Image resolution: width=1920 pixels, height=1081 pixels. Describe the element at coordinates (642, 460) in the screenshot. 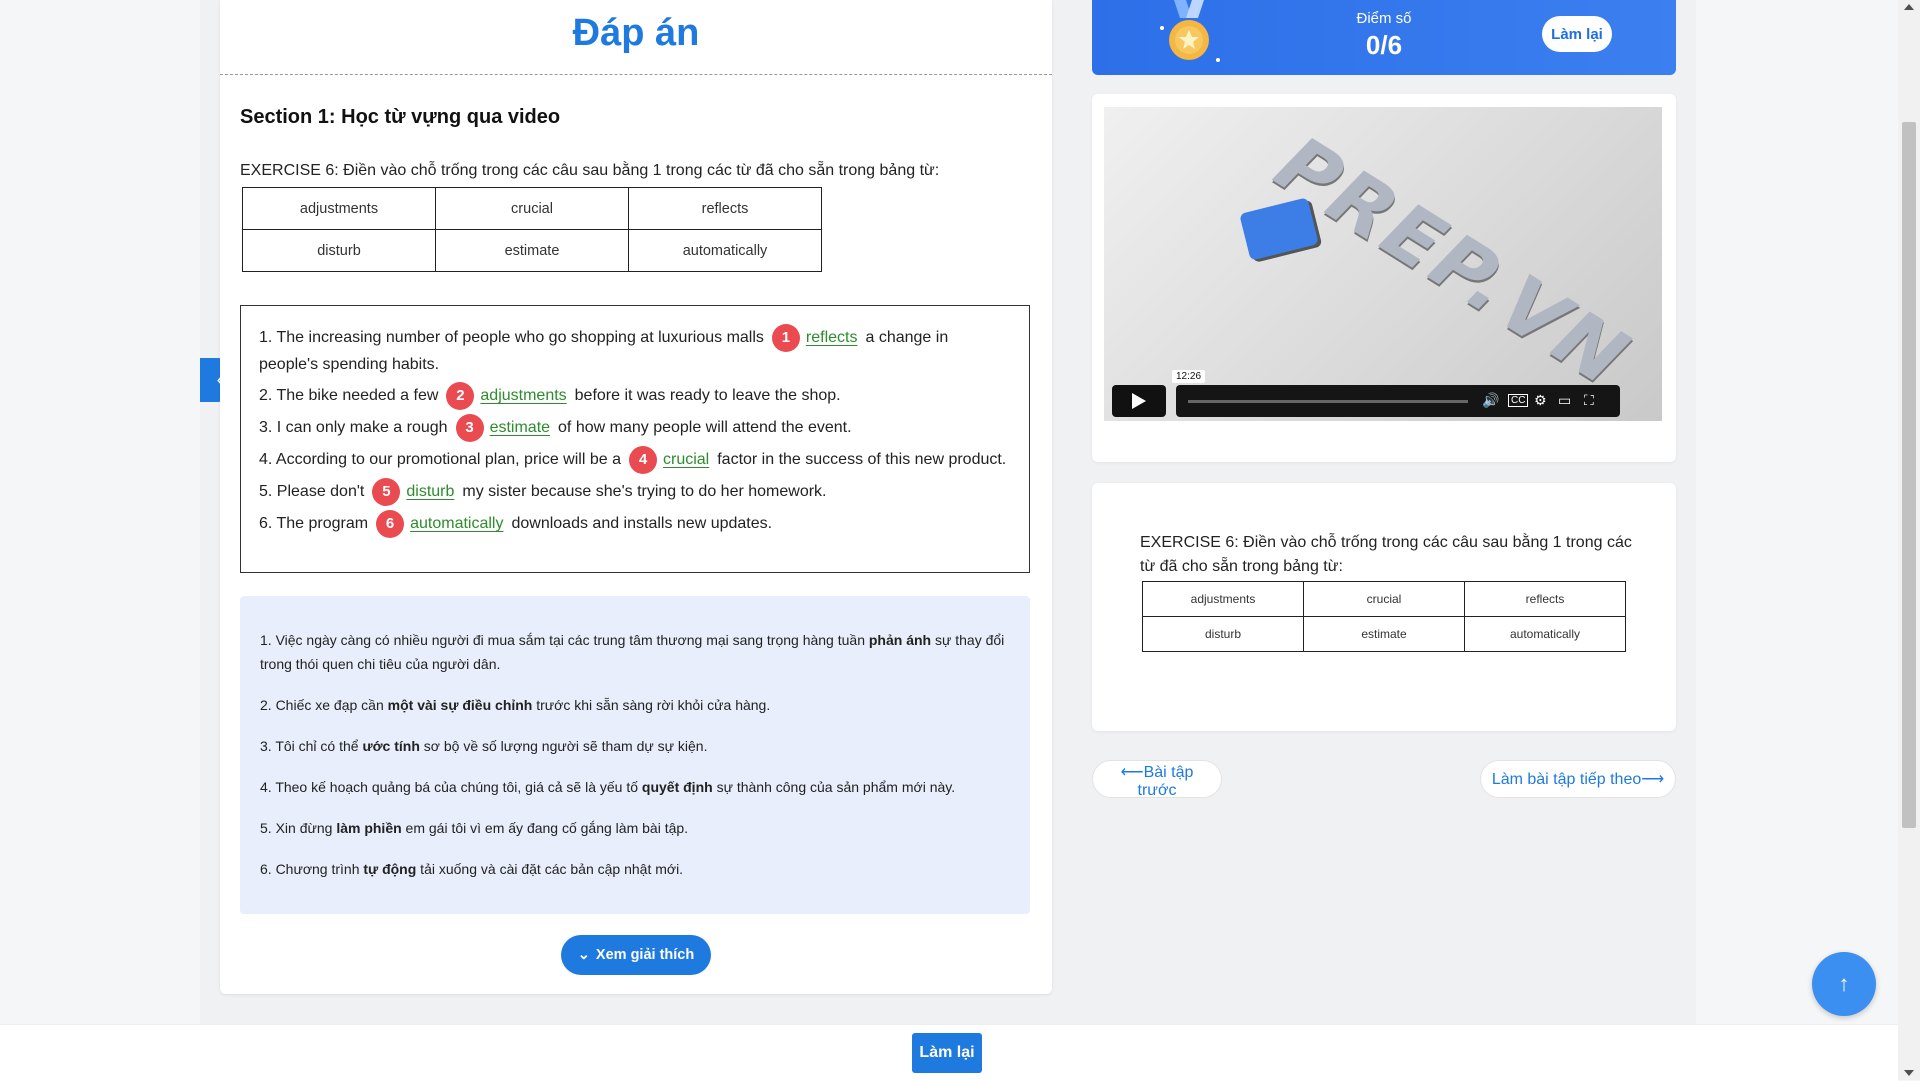

I see `question-number-badge: 4` at that location.